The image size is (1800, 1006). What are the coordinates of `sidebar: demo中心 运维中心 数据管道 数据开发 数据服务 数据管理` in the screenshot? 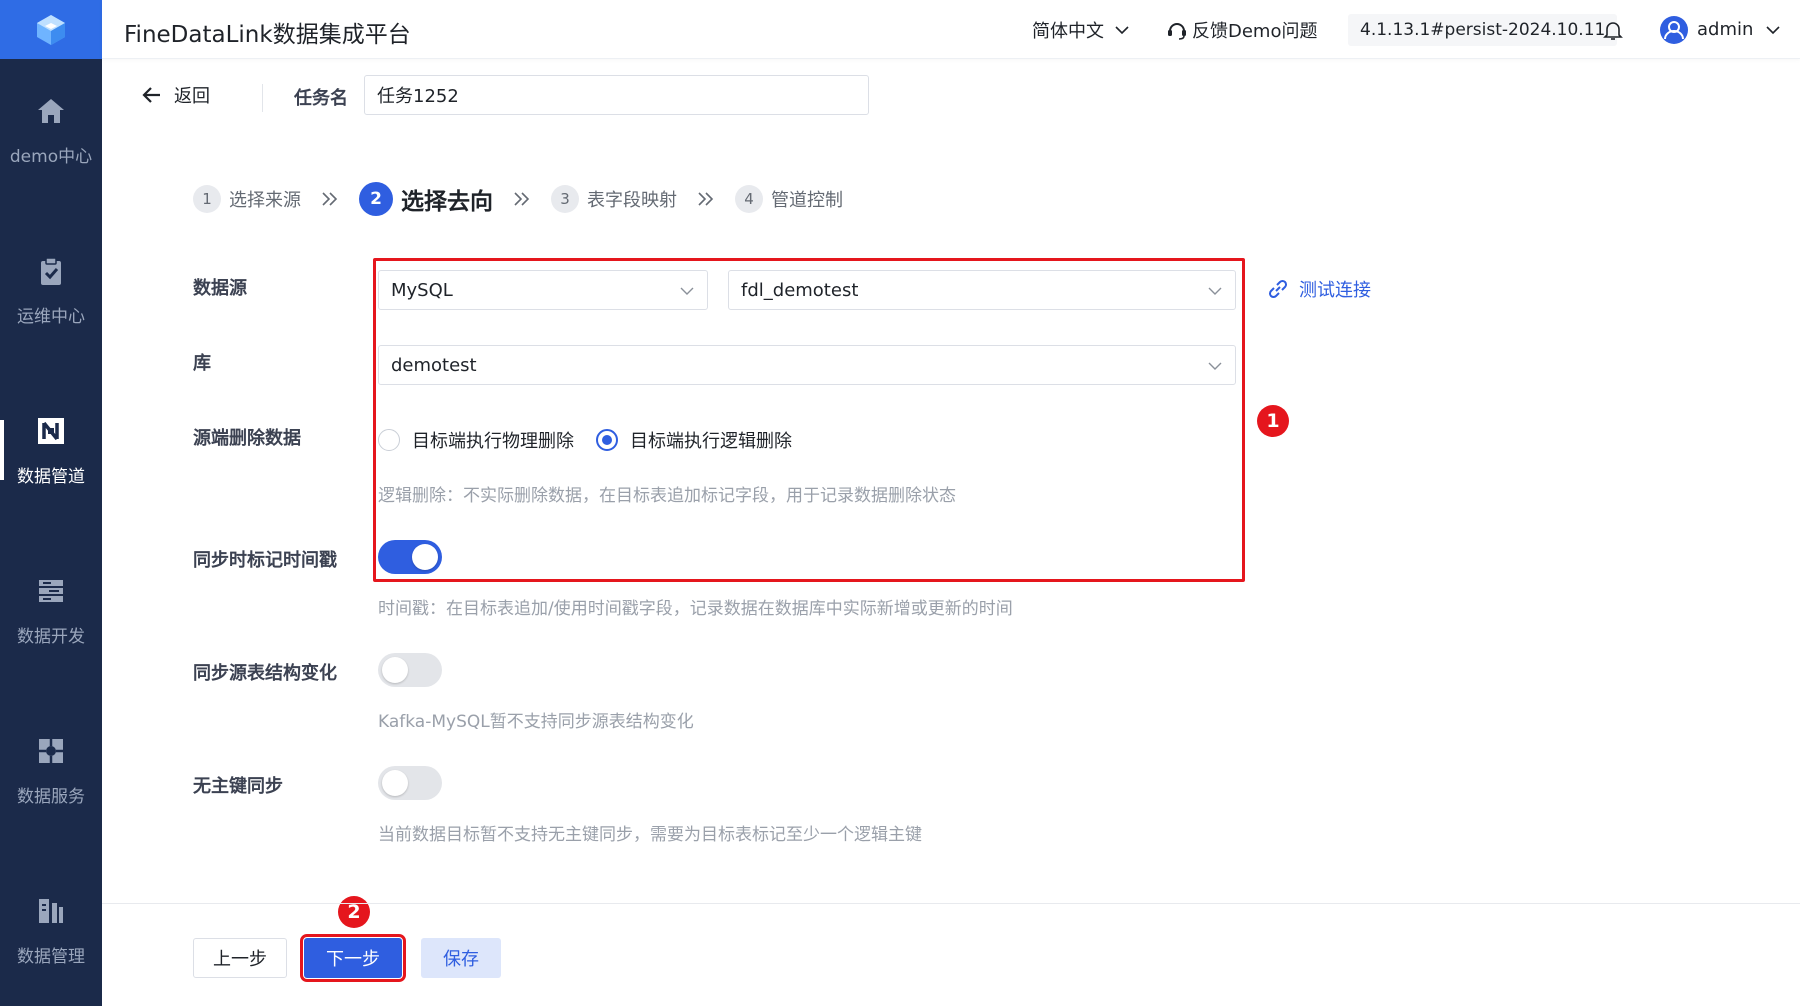 It's located at (51, 503).